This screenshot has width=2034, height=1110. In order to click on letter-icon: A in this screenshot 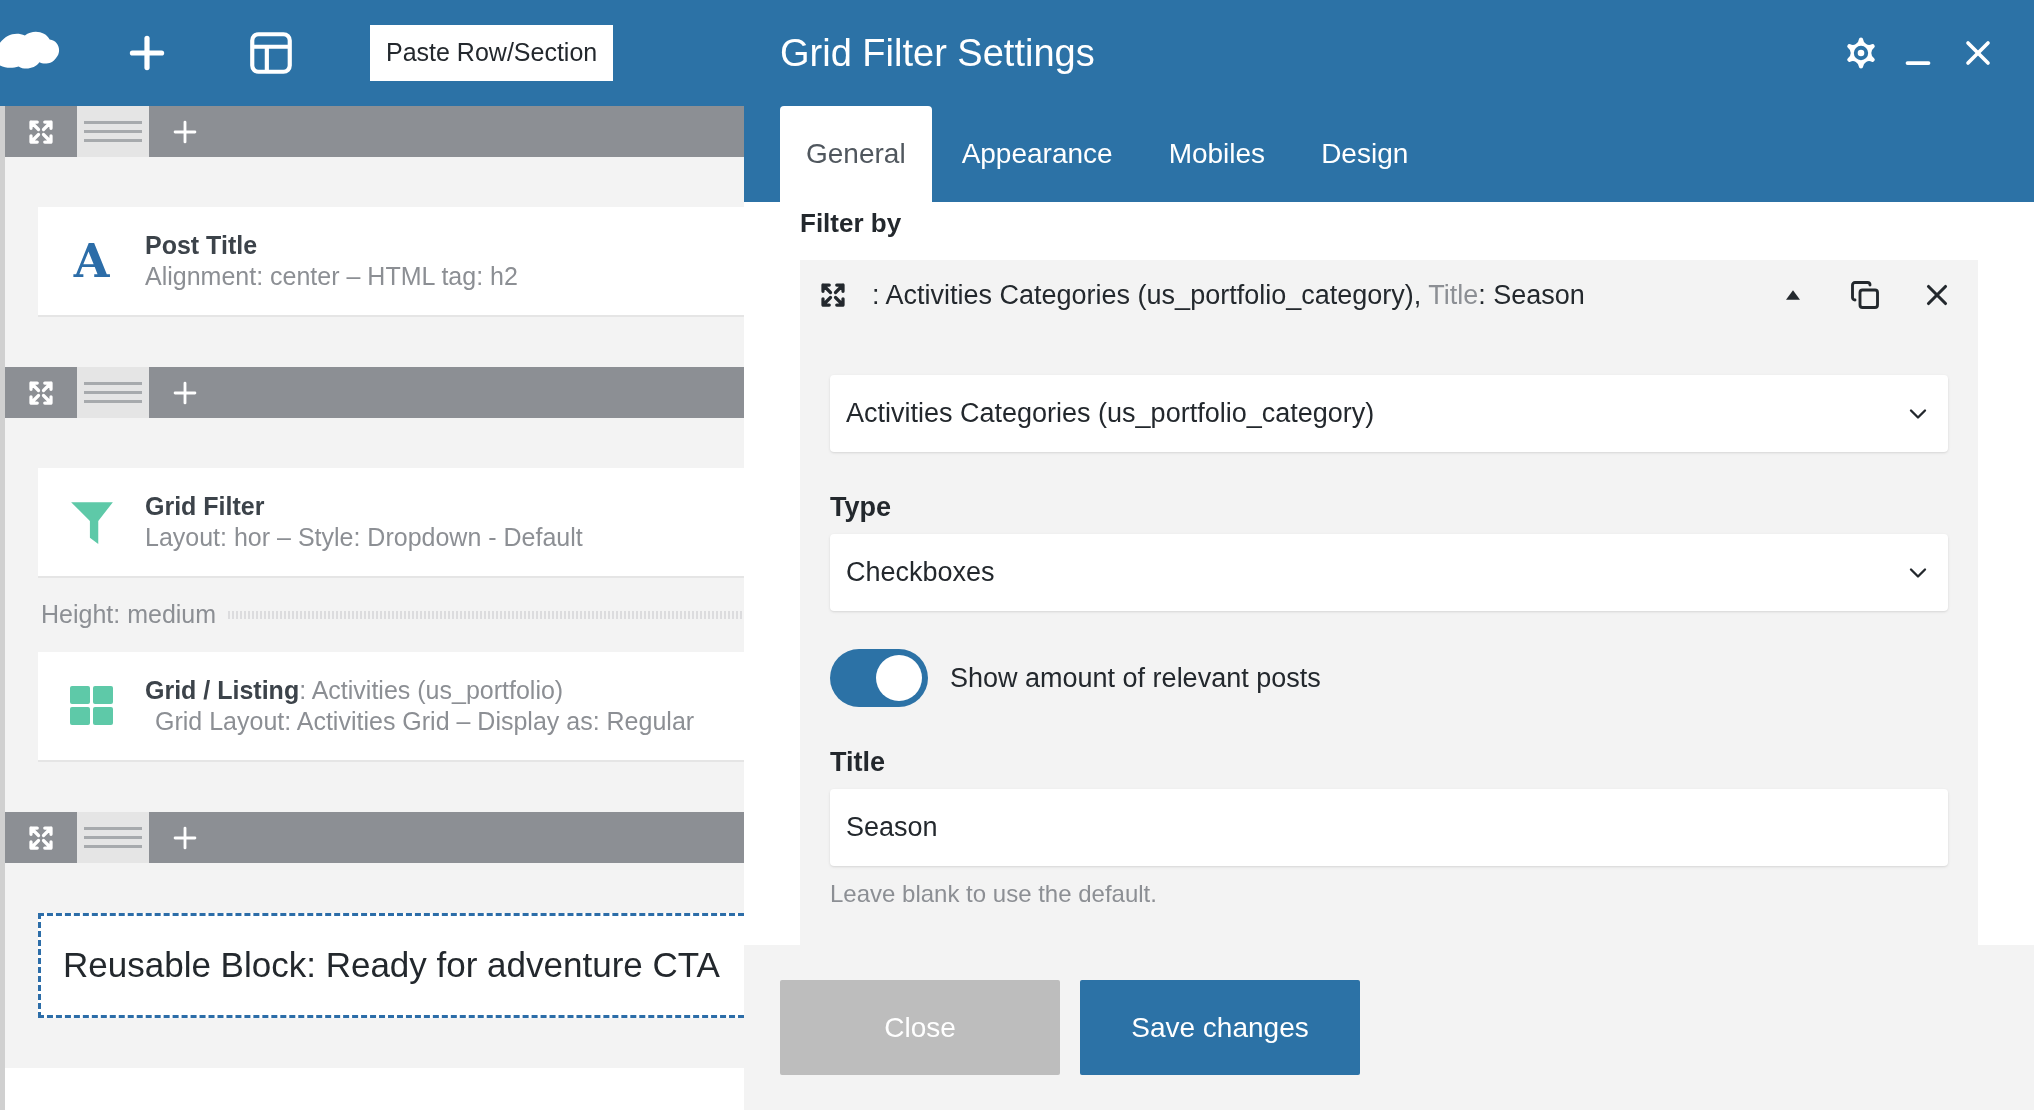, I will do `click(91, 261)`.